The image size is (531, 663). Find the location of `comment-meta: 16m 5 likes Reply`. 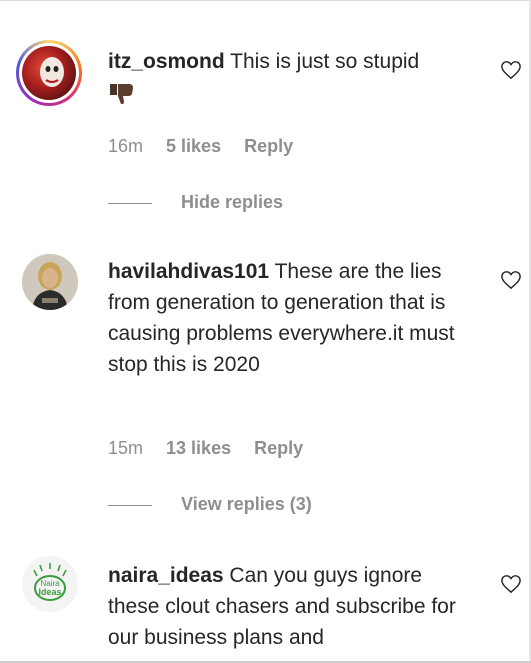

comment-meta: 16m 5 likes Reply is located at coordinates (209, 146).